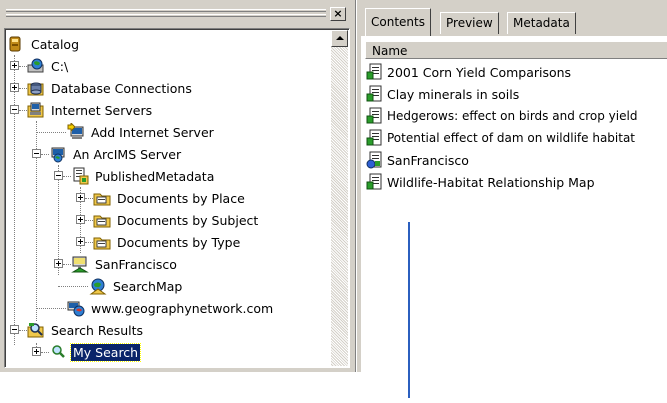 This screenshot has width=667, height=403. What do you see at coordinates (170, 198) in the screenshot?
I see `tree-node-documents-by-place: Documents by Place` at bounding box center [170, 198].